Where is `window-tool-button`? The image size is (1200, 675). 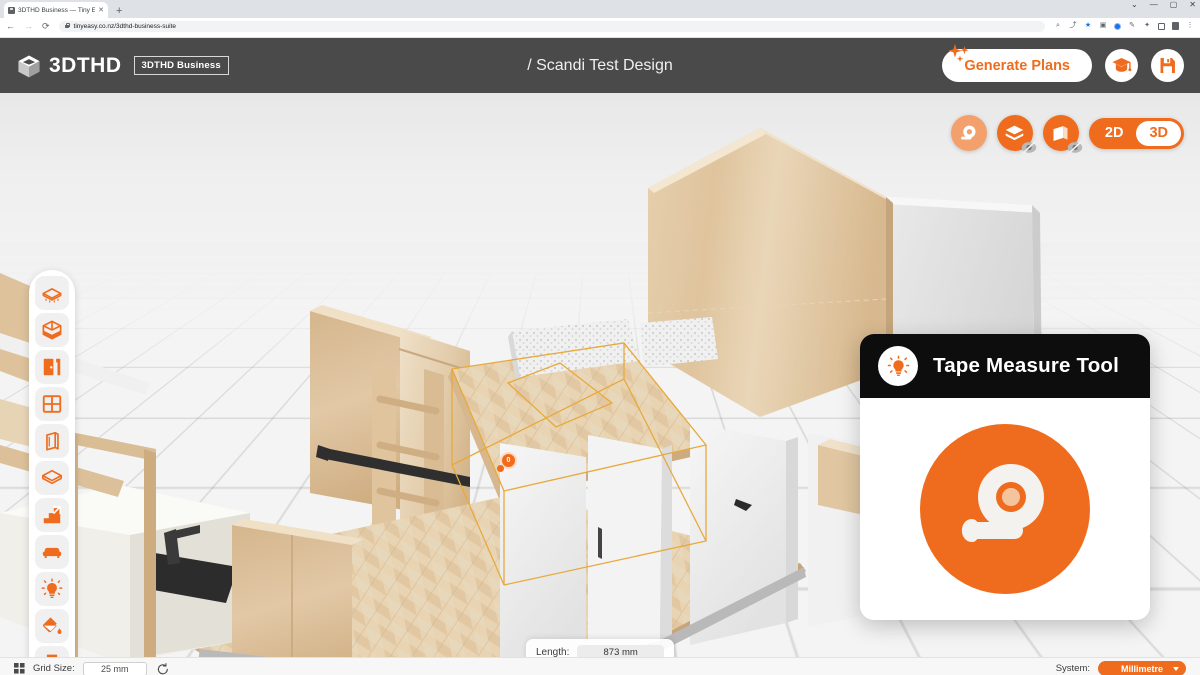
window-tool-button is located at coordinates (52, 404).